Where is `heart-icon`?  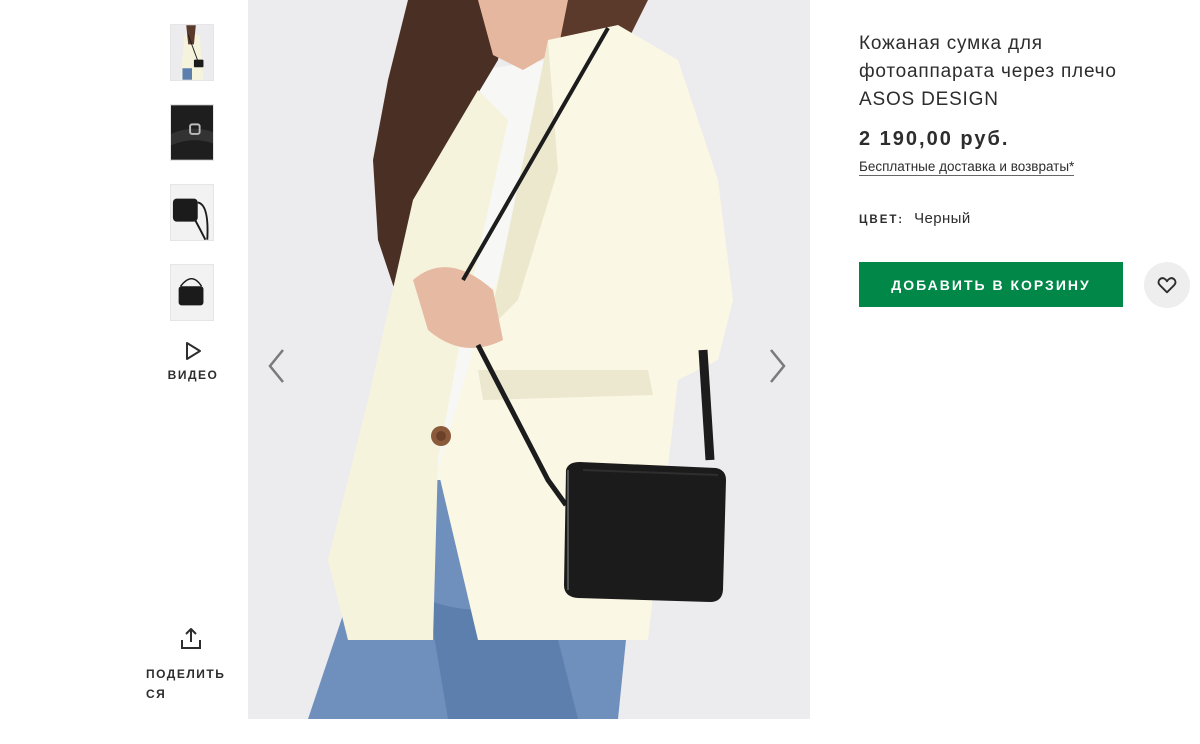
heart-icon is located at coordinates (1167, 285).